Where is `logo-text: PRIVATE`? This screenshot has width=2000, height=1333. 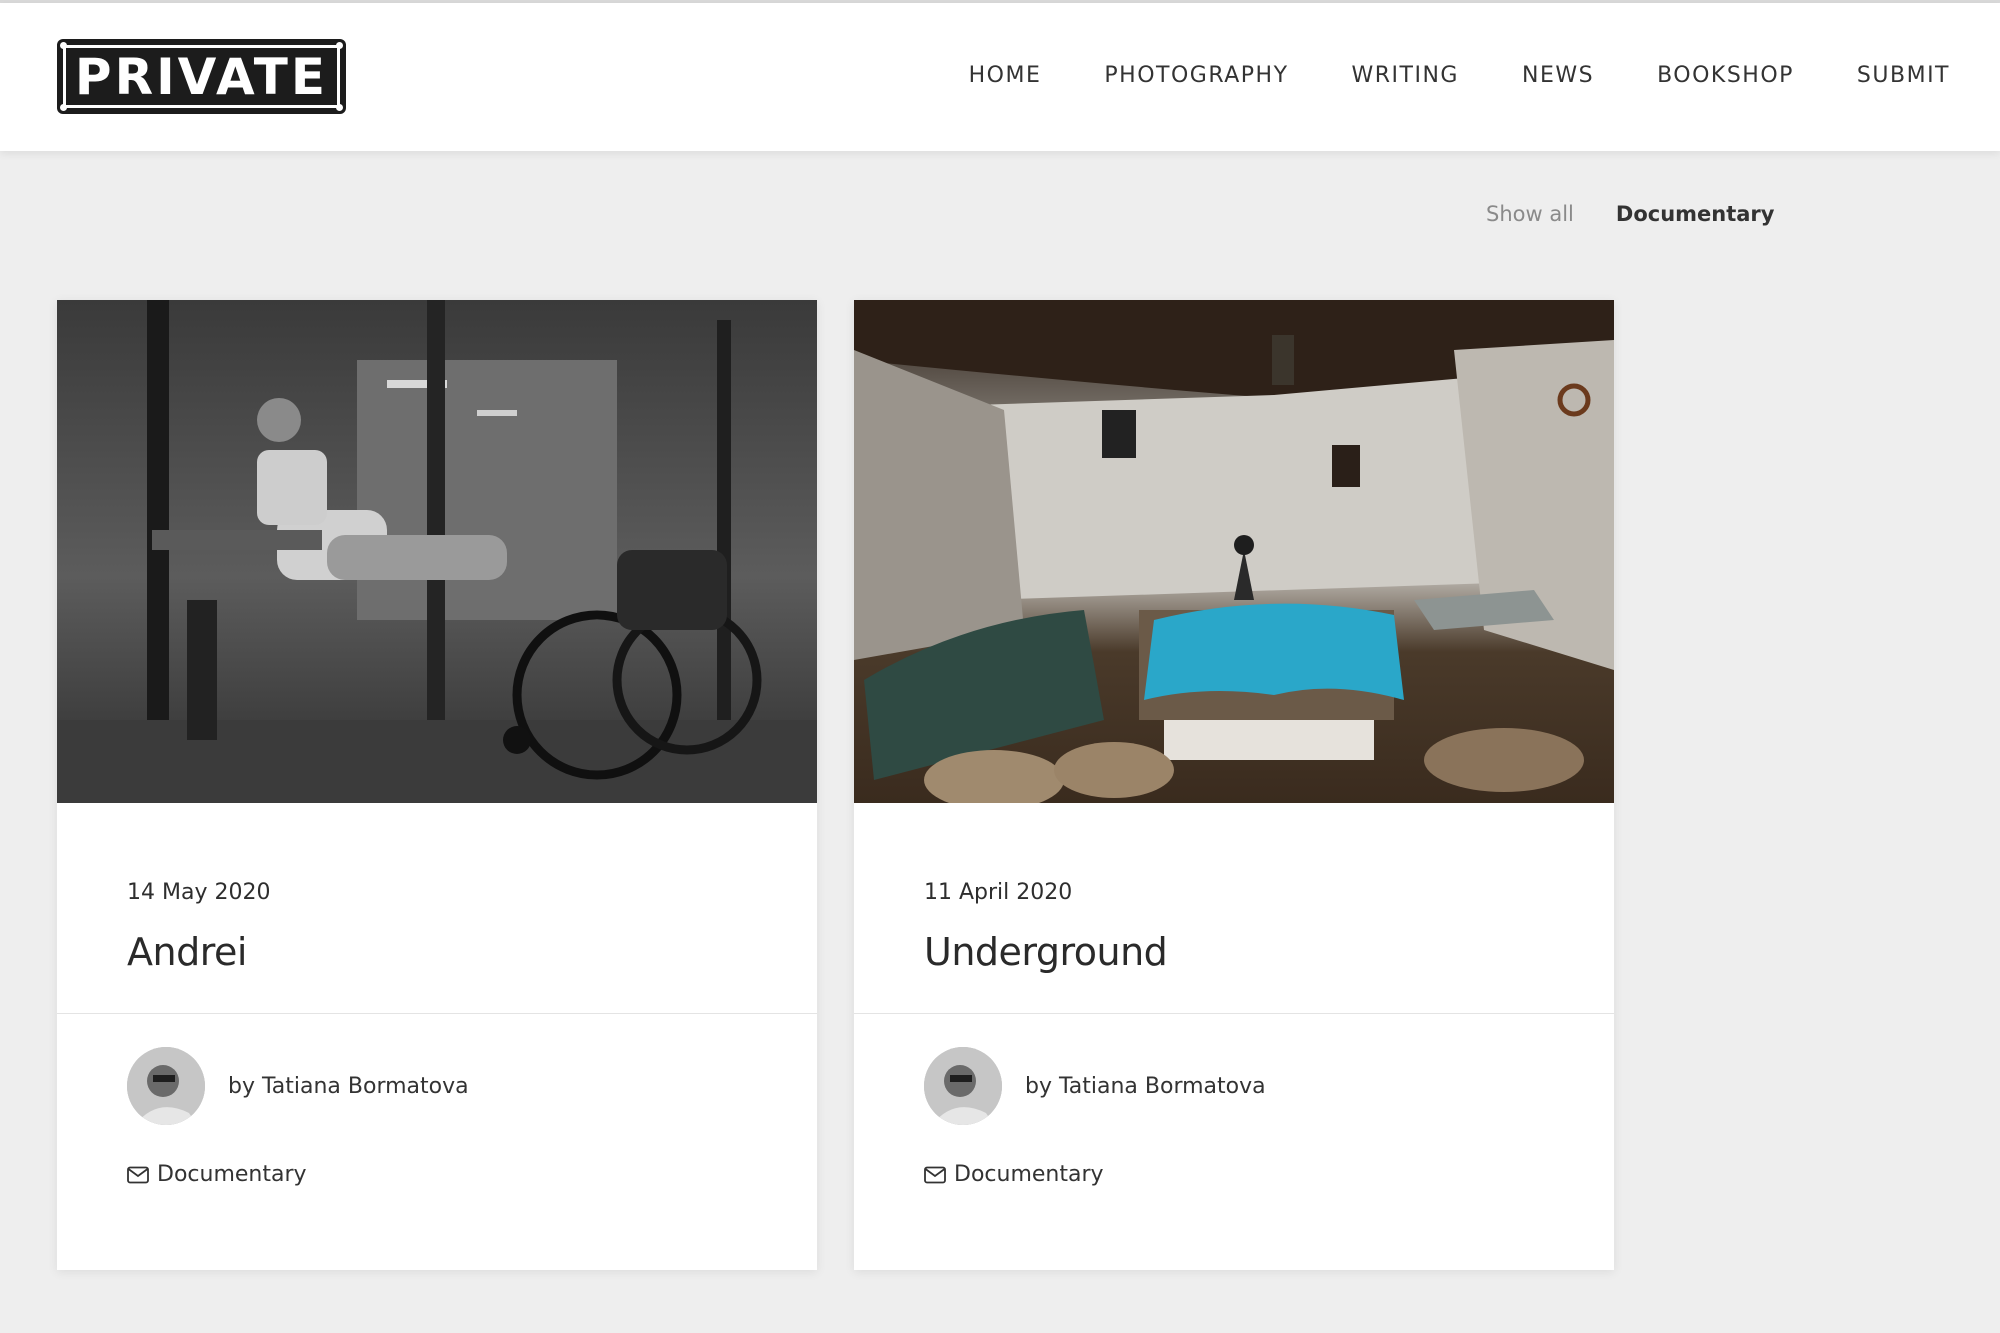 logo-text: PRIVATE is located at coordinates (201, 76).